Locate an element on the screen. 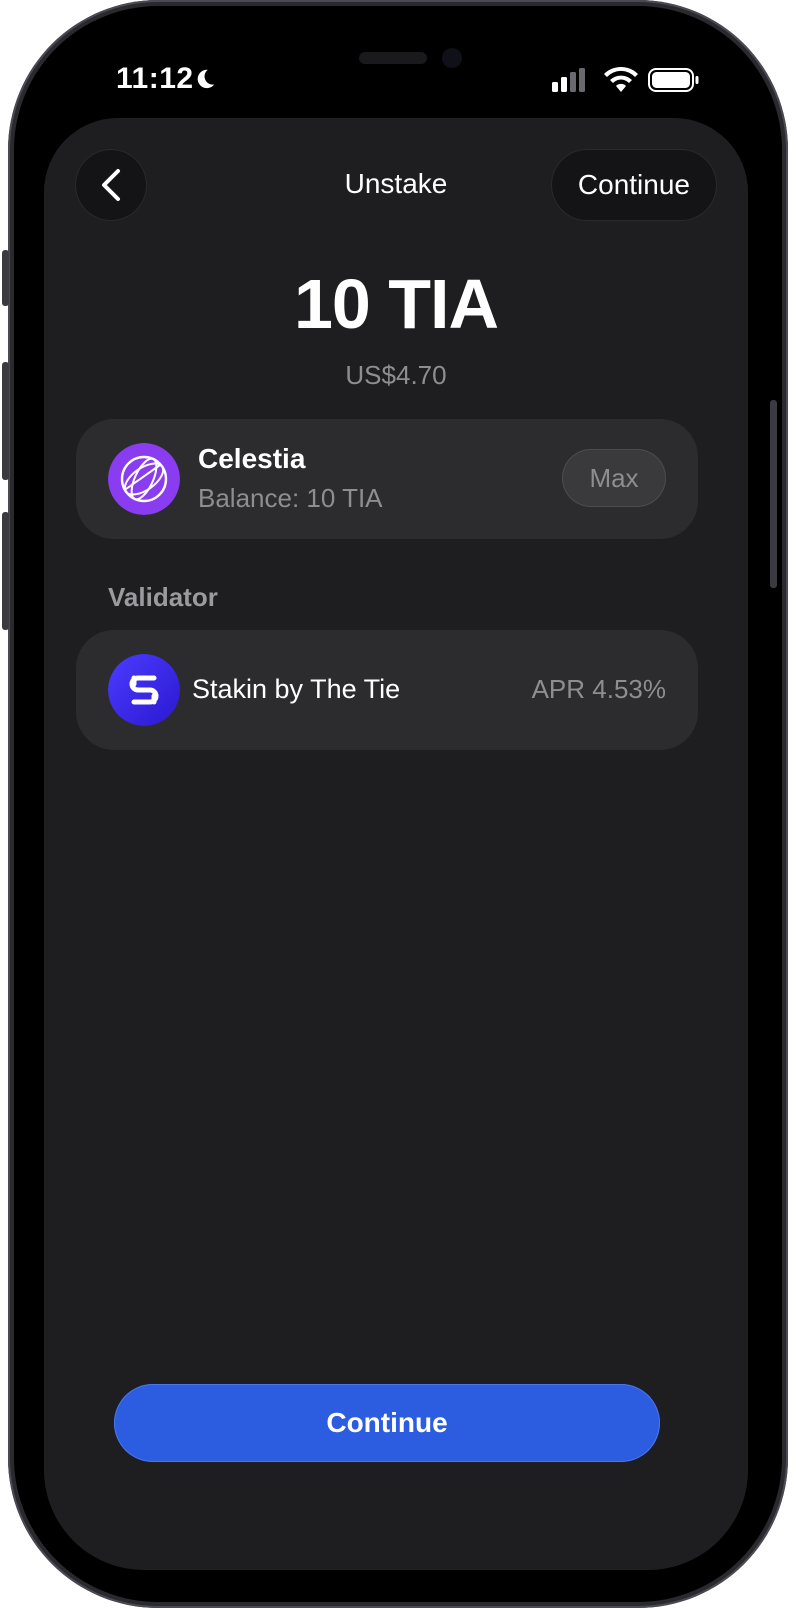  side-button is located at coordinates (5, 278).